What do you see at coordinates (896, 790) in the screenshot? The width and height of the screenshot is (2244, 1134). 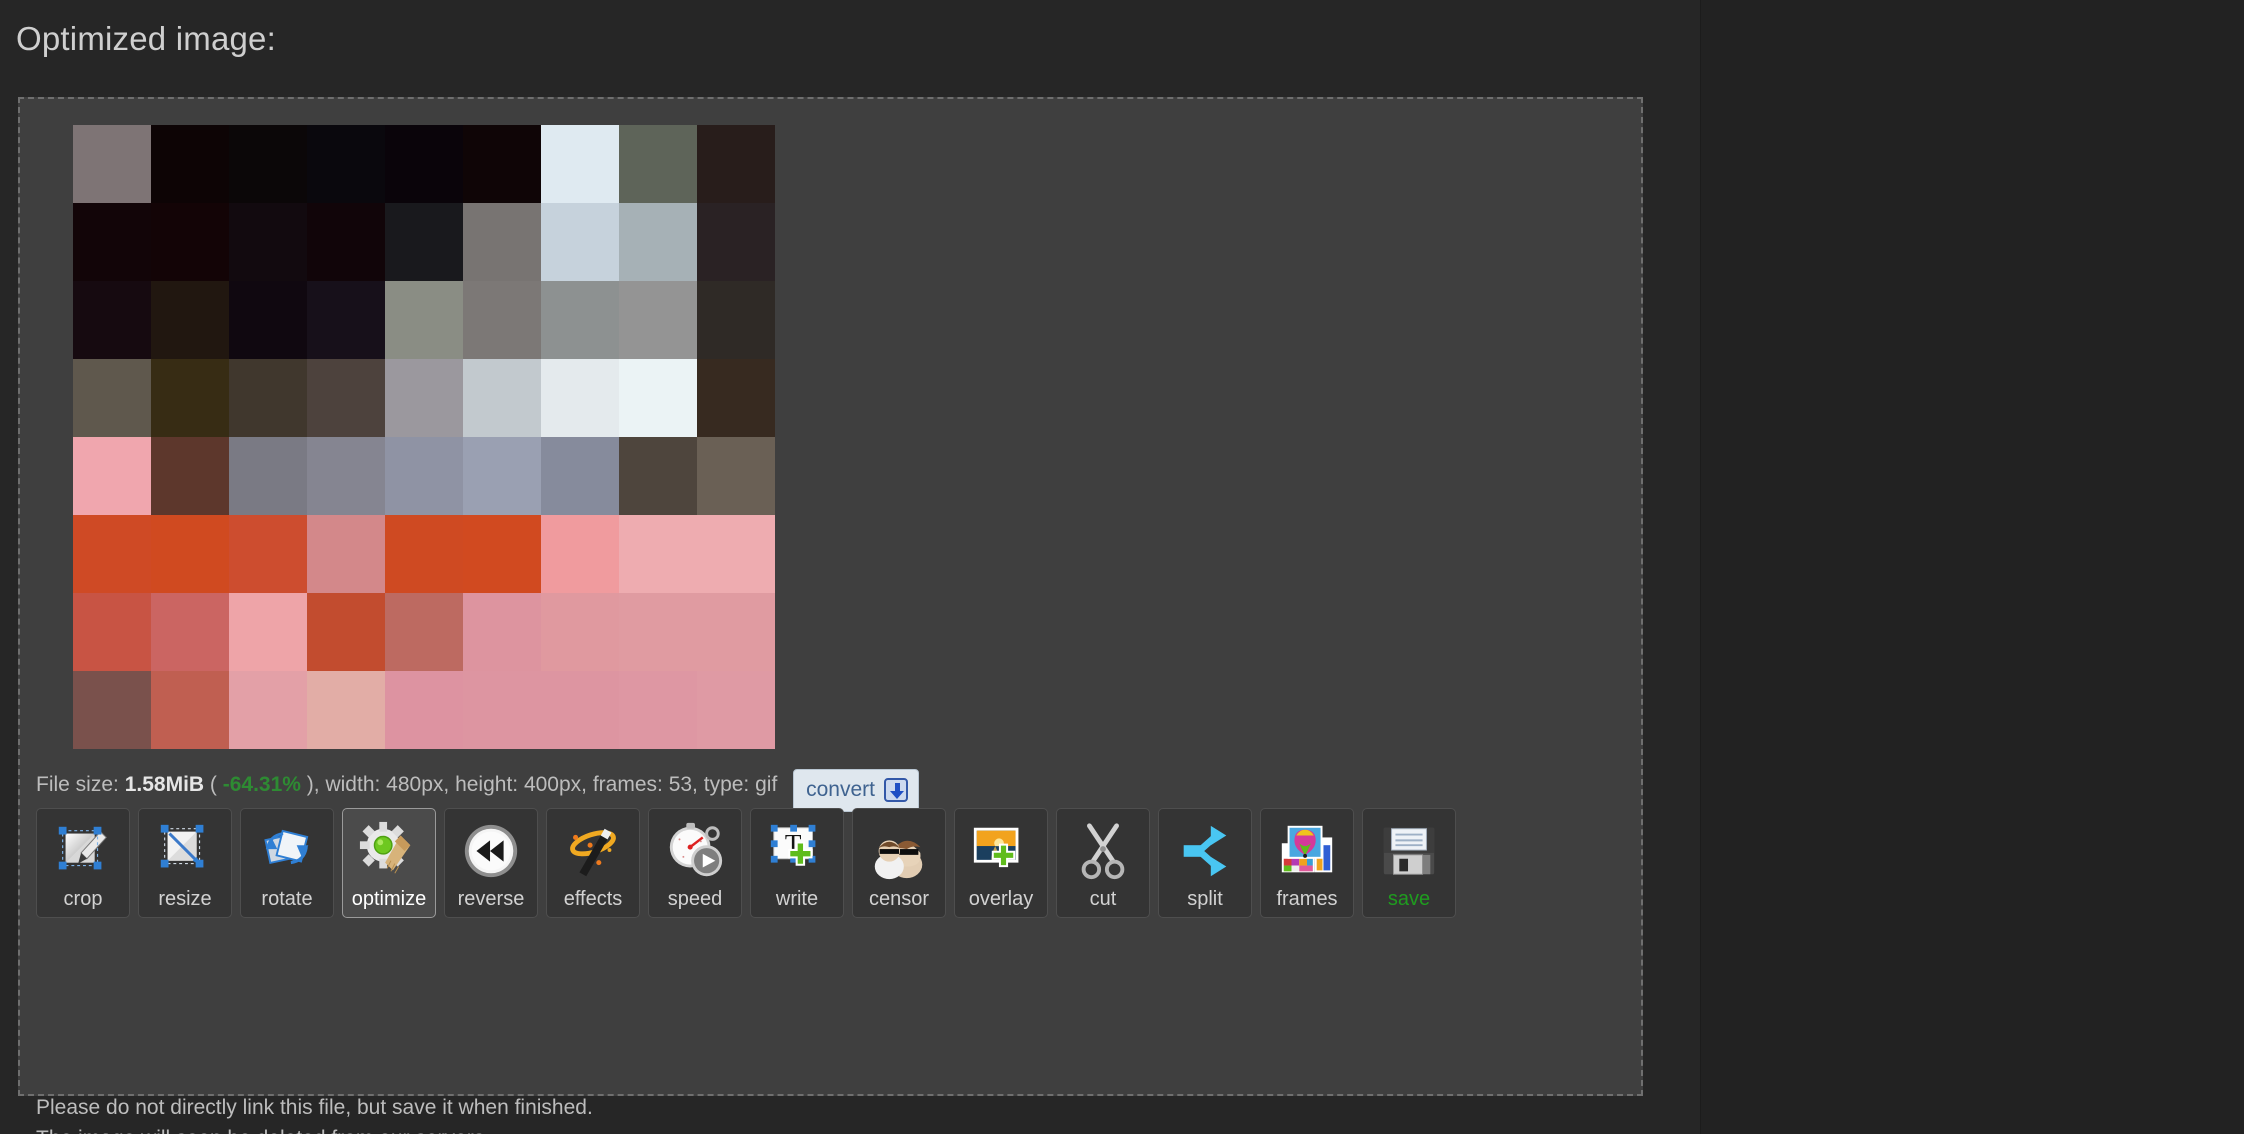 I see `download-icon` at bounding box center [896, 790].